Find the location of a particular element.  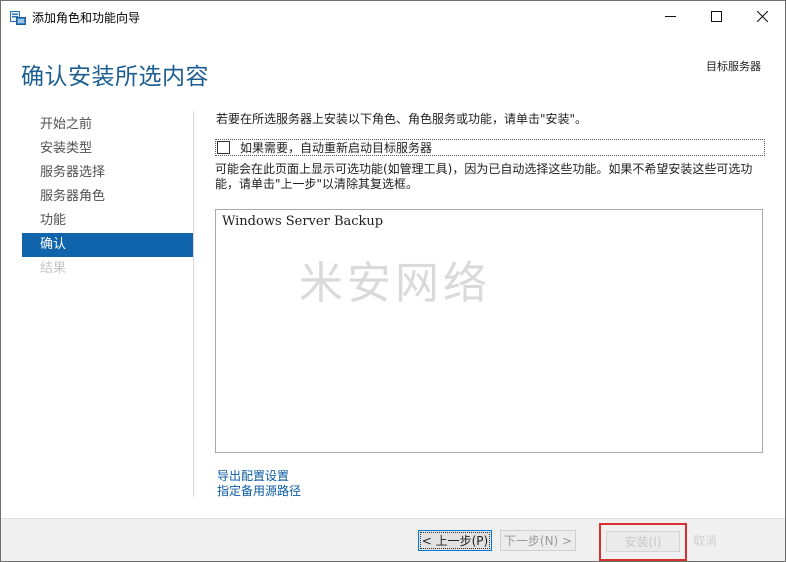

wizard-nav: 开始之前 安装类型 服务器选择 服务器角色 功能 确认 结果 is located at coordinates (107, 197).